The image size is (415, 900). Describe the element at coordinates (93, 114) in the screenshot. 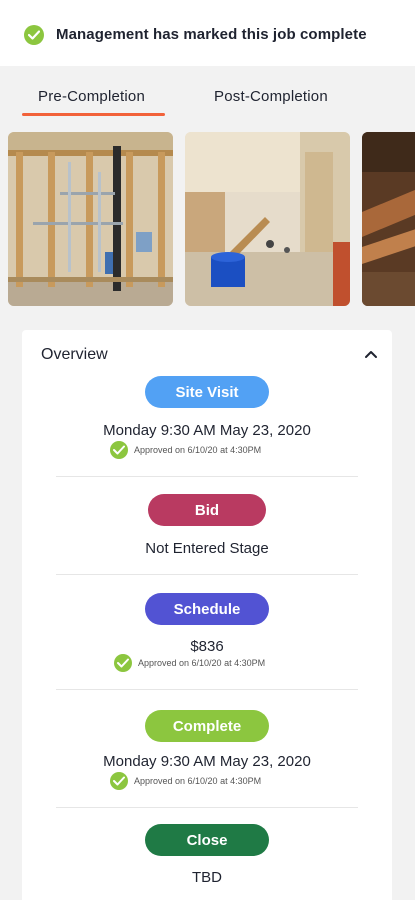

I see `active-tab-indicator` at that location.